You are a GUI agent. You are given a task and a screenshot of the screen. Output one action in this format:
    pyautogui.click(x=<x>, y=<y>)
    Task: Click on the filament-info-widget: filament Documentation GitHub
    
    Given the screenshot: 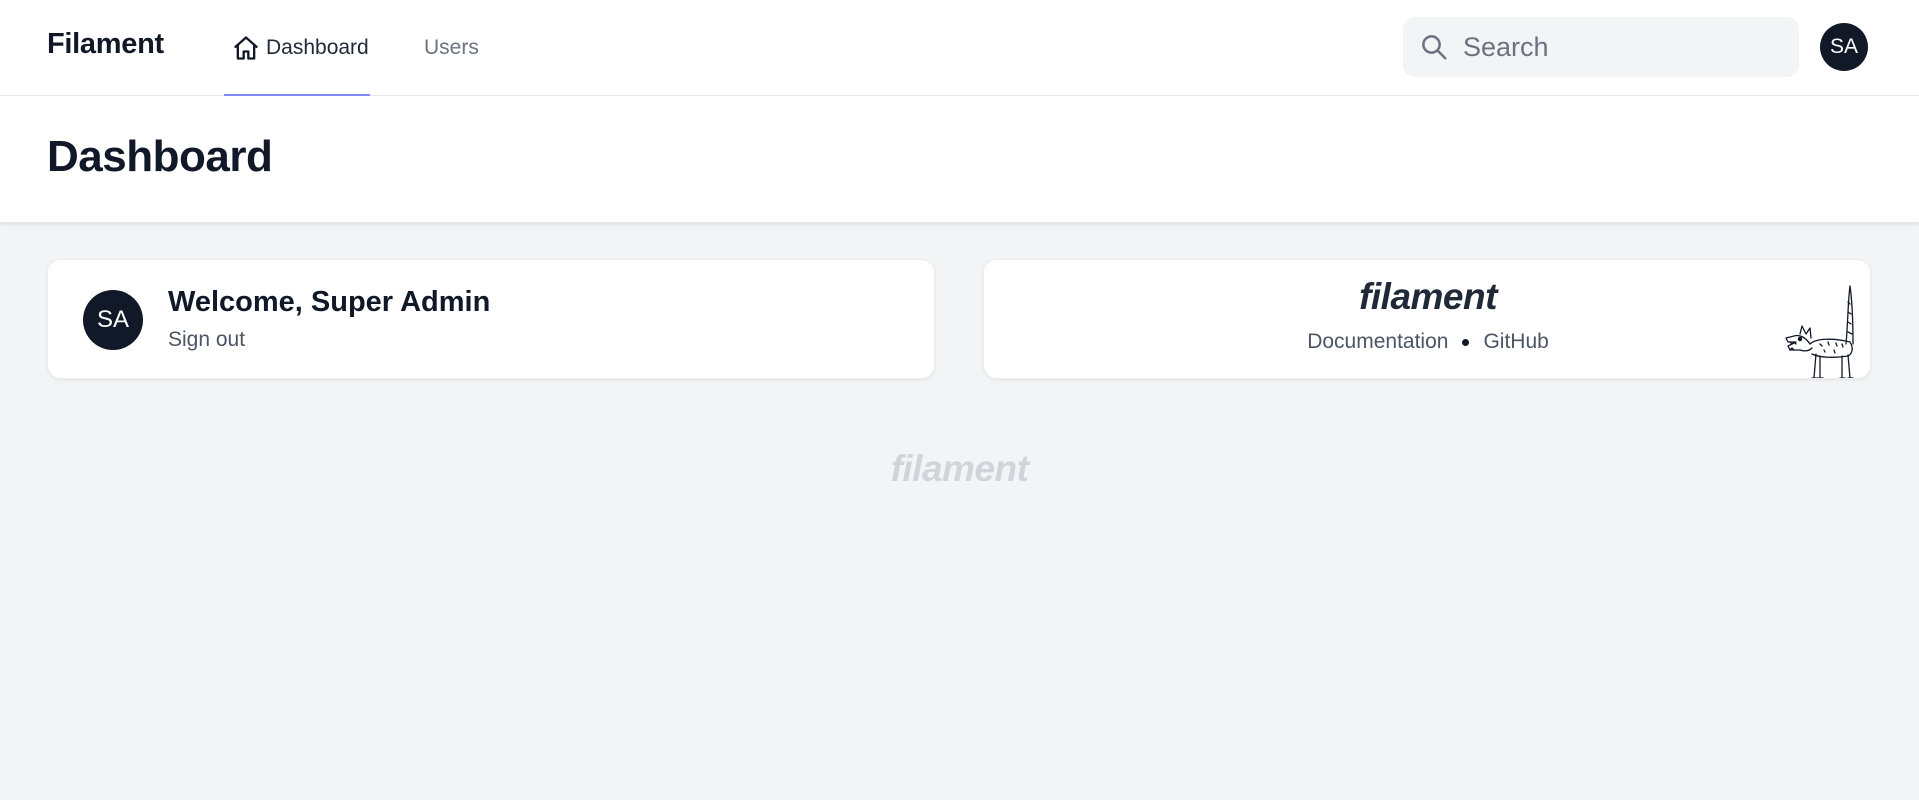 What is the action you would take?
    pyautogui.click(x=1427, y=319)
    